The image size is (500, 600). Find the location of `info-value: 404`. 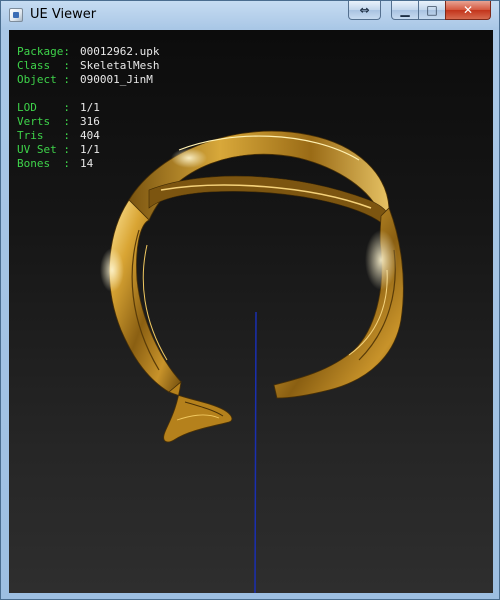

info-value: 404 is located at coordinates (90, 135).